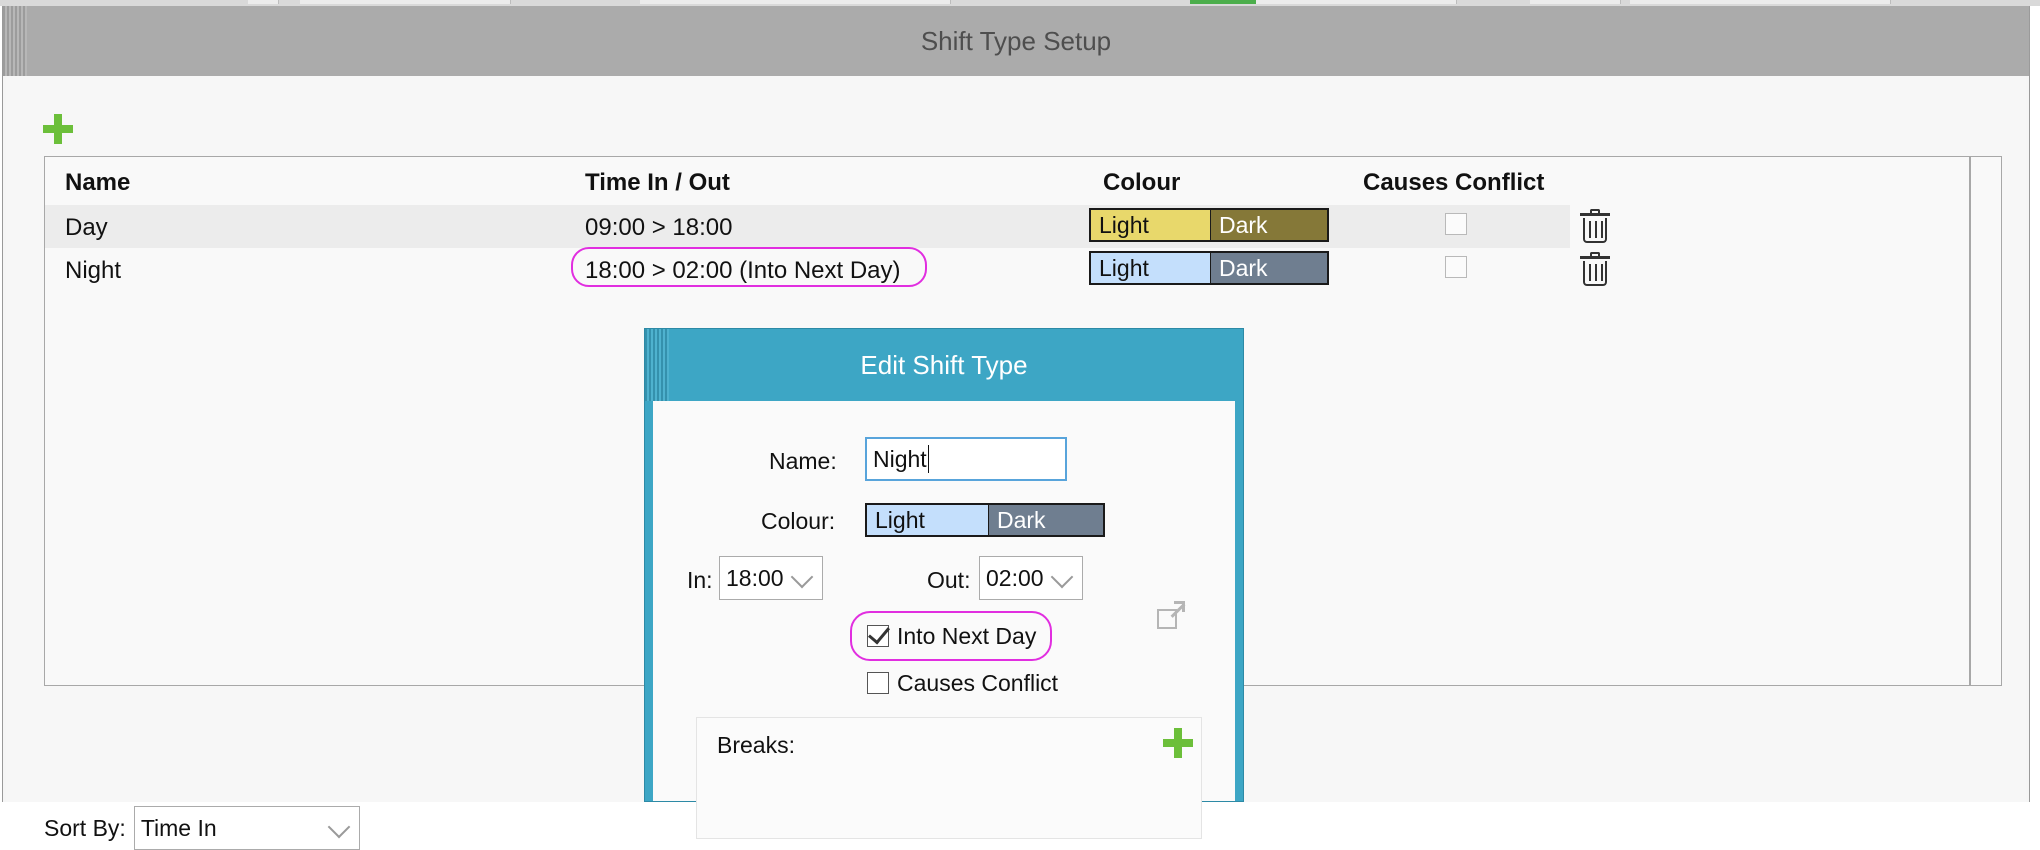 The width and height of the screenshot is (2040, 850). What do you see at coordinates (827, 226) in the screenshot?
I see `table-row: Day 09:00 > 18:00 Light Dark` at bounding box center [827, 226].